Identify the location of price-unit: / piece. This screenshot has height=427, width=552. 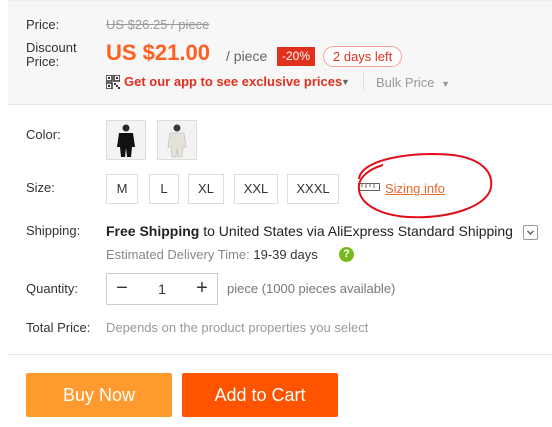
(247, 56).